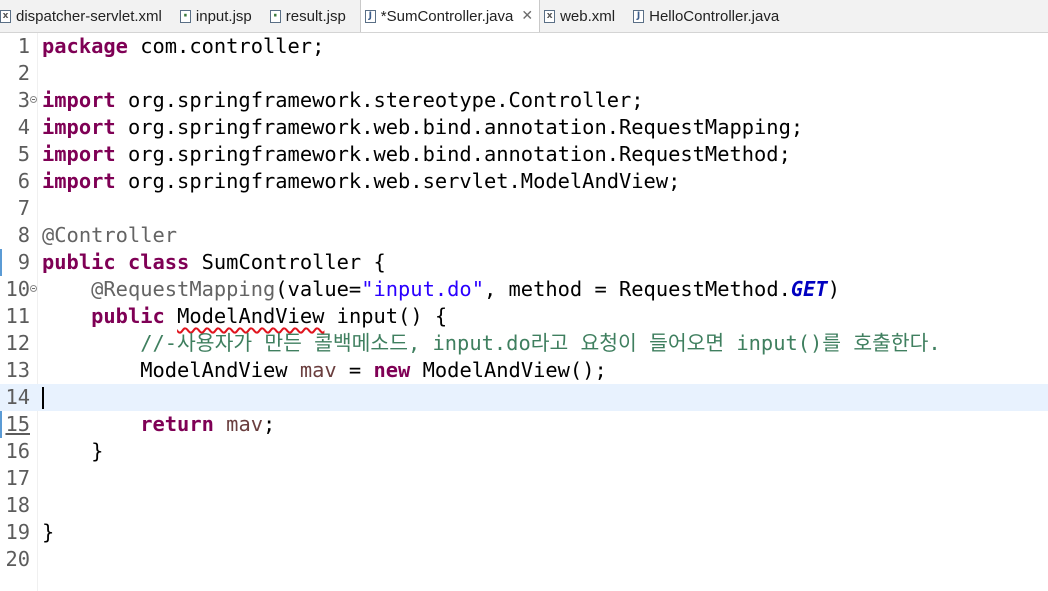 The width and height of the screenshot is (1048, 591). I want to click on code-line: 1 package com.controller;, so click(524, 46).